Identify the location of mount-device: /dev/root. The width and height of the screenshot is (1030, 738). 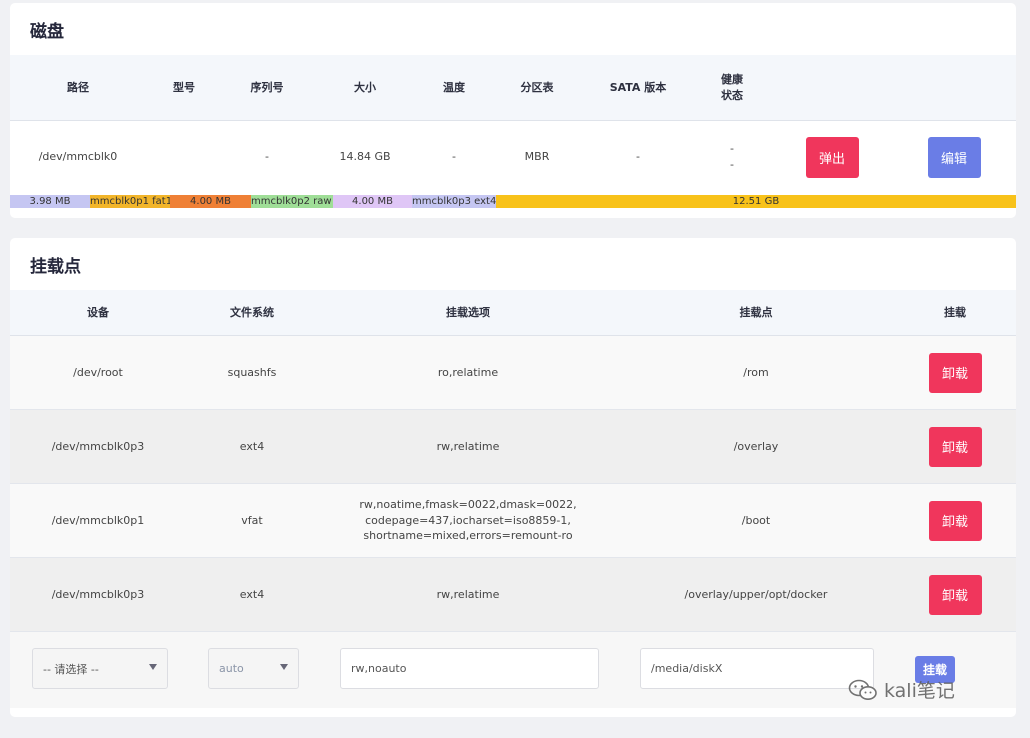
(98, 372).